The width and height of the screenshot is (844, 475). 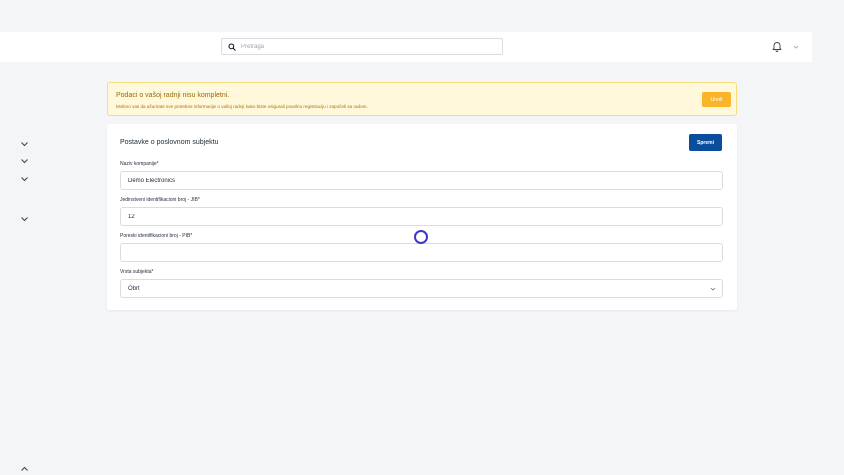 What do you see at coordinates (421, 237) in the screenshot?
I see `cursor-indicator` at bounding box center [421, 237].